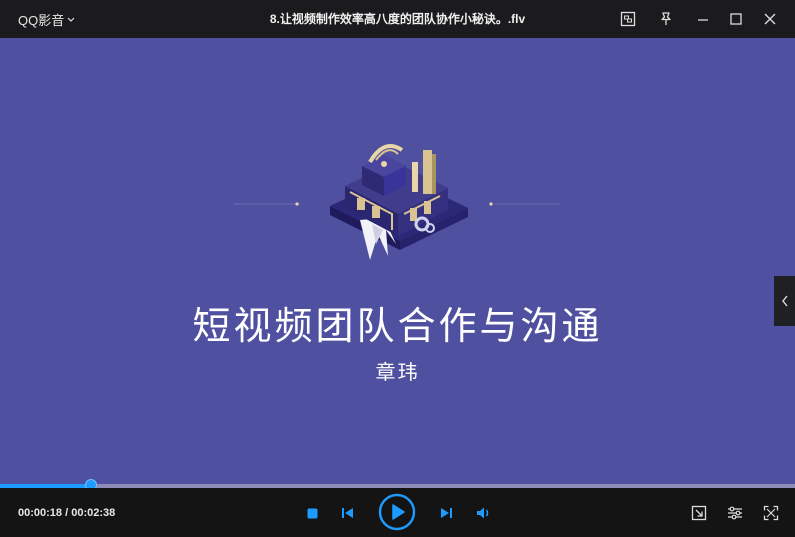 The width and height of the screenshot is (795, 537). I want to click on pin-button, so click(666, 19).